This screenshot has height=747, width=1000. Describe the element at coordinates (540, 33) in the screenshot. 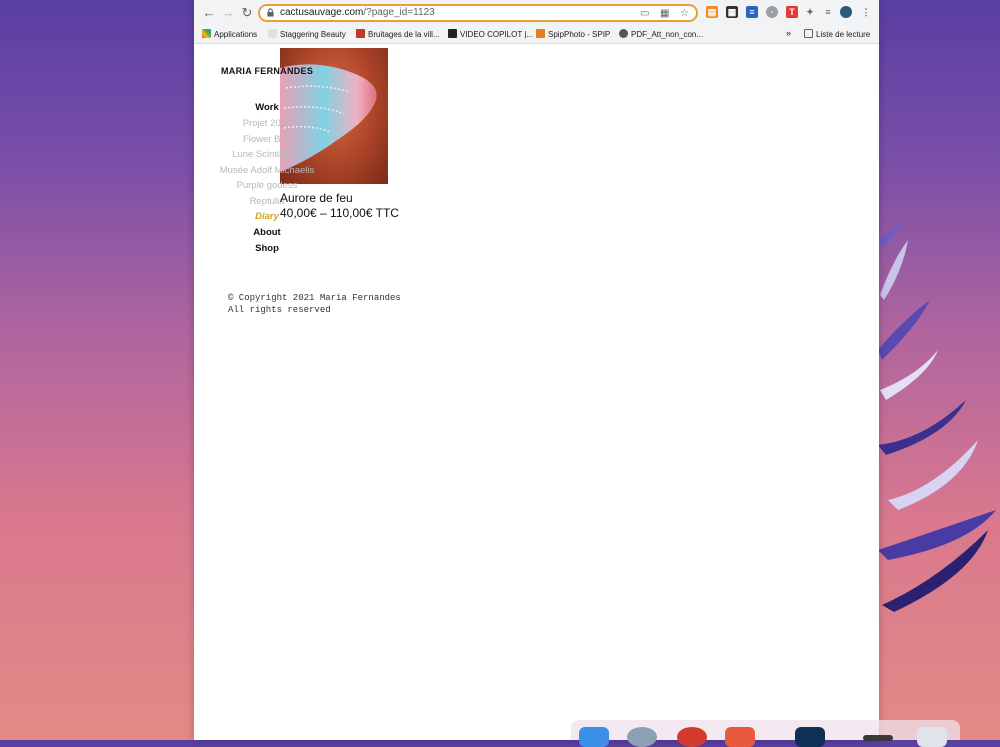

I see `spip-icon` at that location.